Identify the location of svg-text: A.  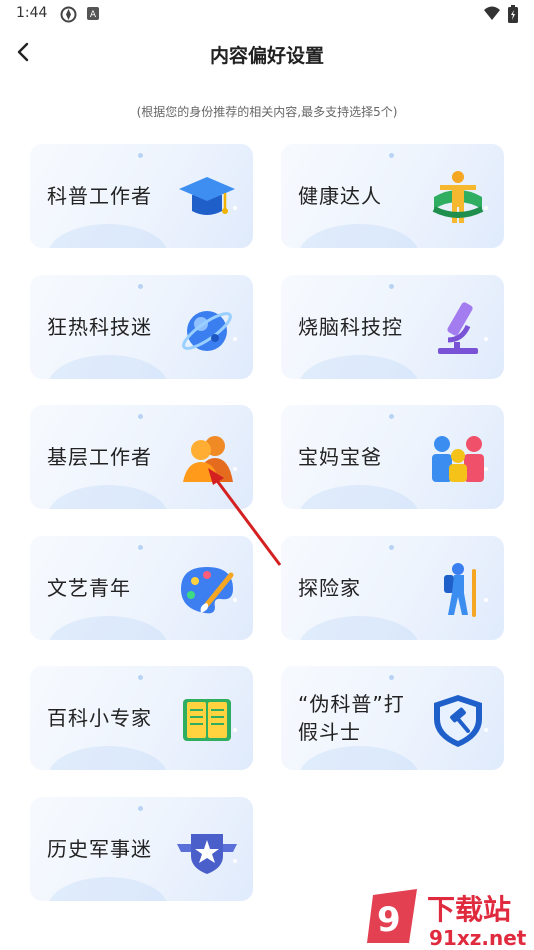
(93, 15).